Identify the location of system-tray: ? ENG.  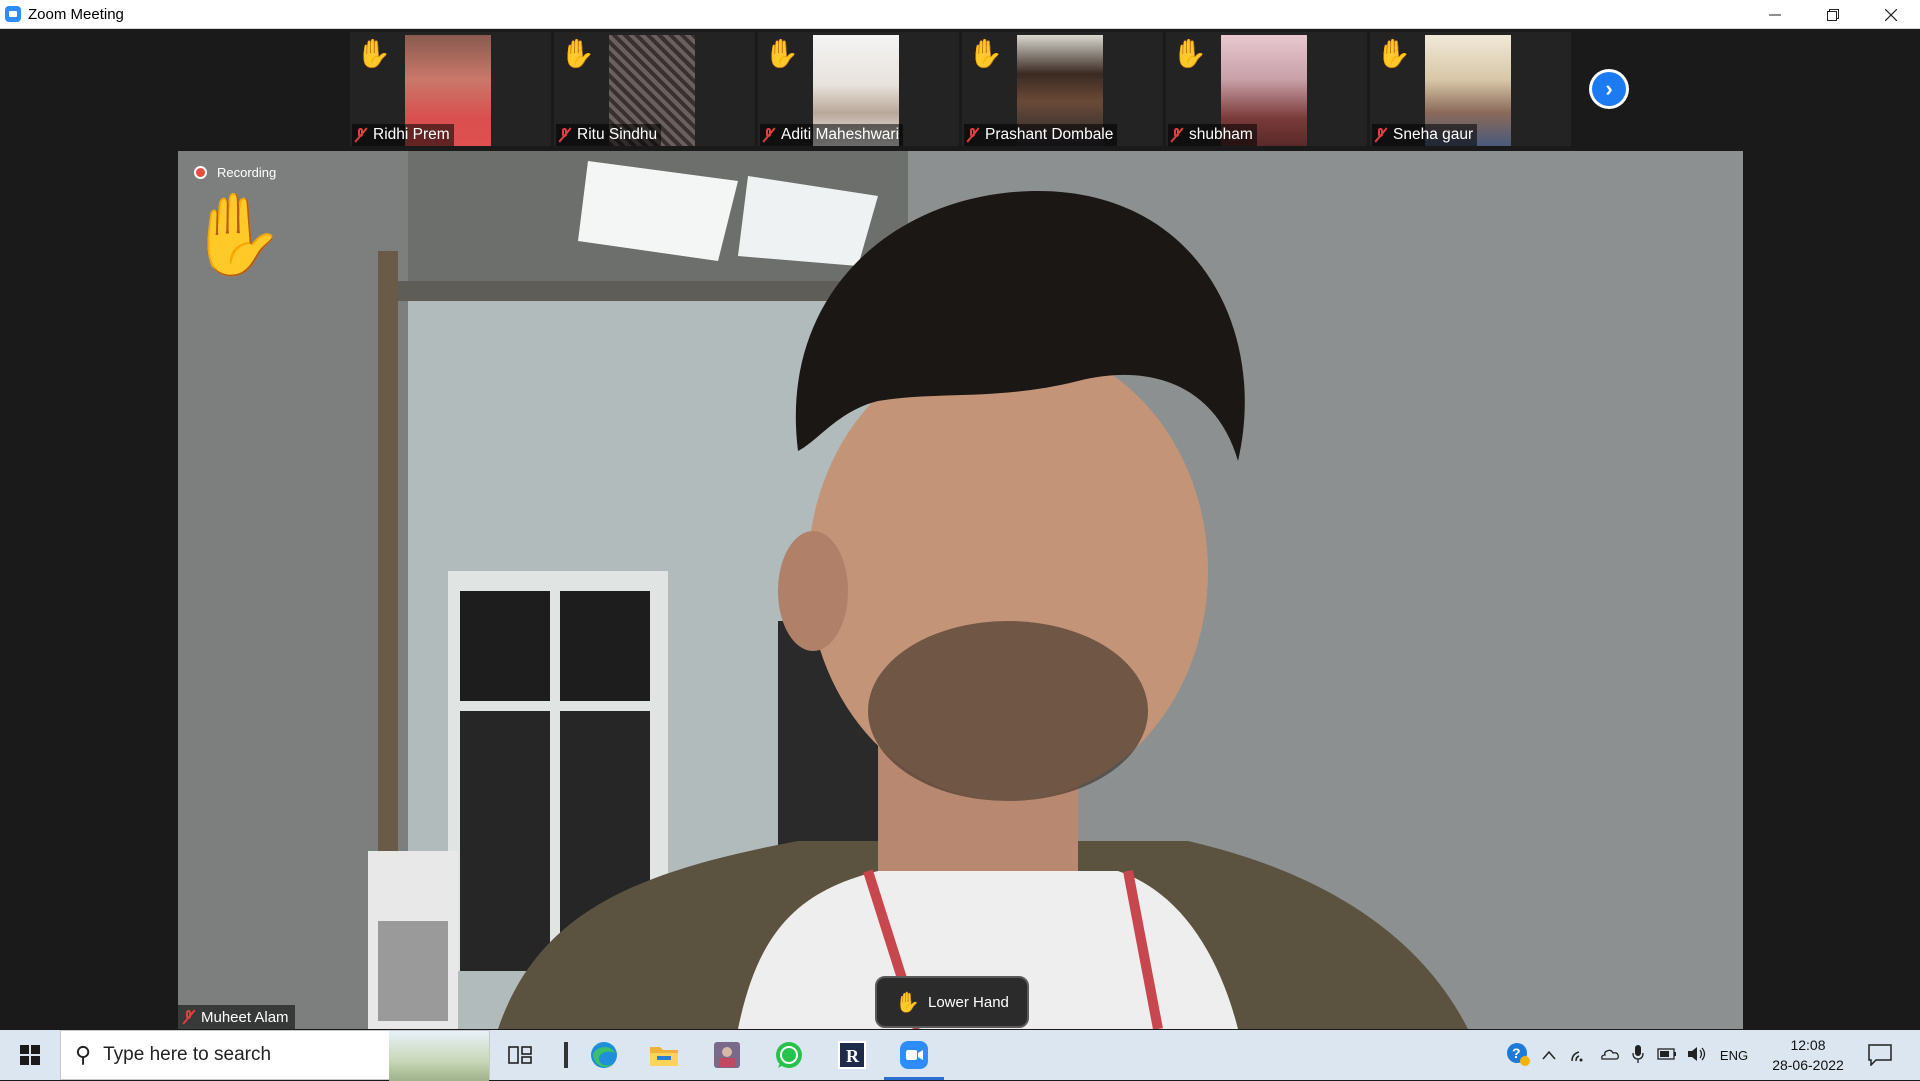
(1629, 1055).